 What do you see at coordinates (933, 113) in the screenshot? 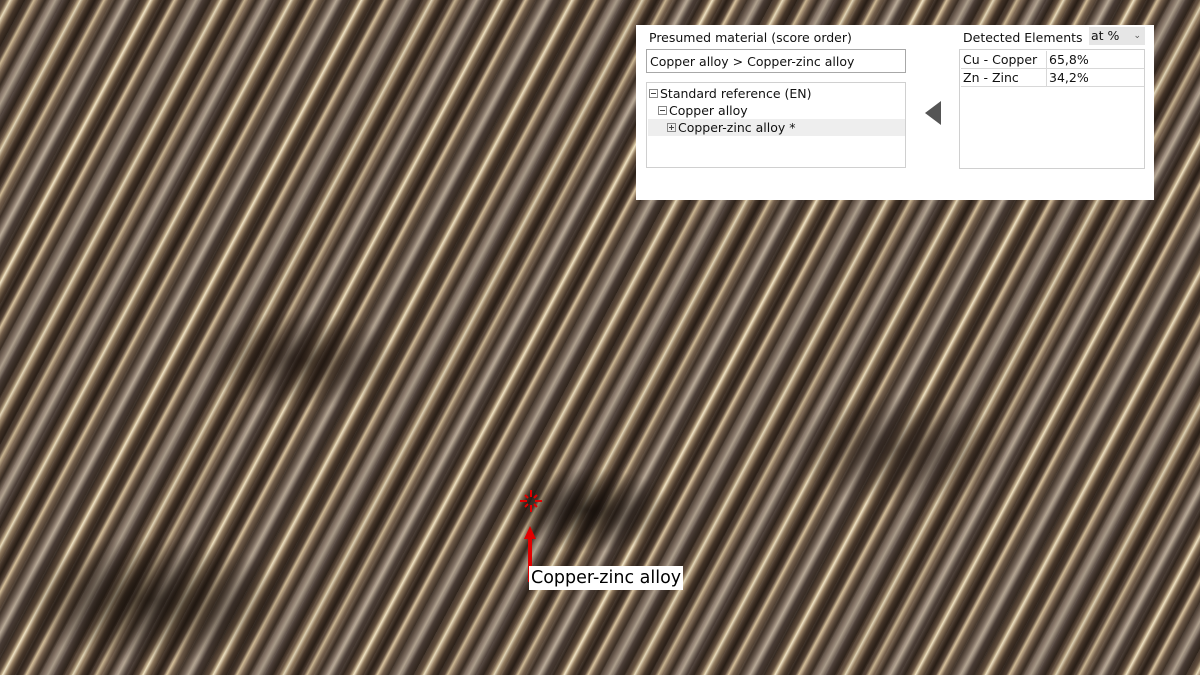
I see `collapse-panel-arrow-icon` at bounding box center [933, 113].